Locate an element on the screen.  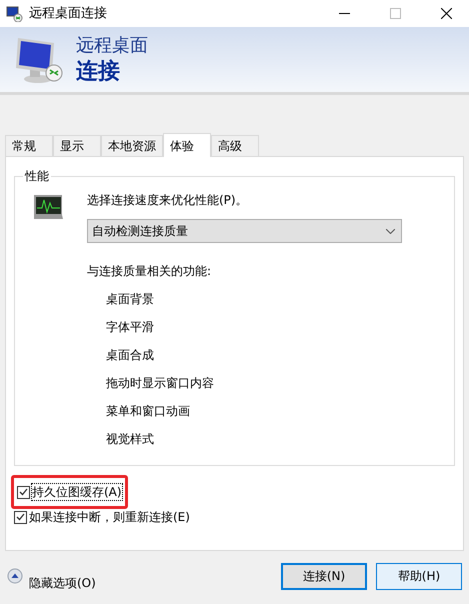
header-subtitle: 远程桌面 is located at coordinates (112, 46).